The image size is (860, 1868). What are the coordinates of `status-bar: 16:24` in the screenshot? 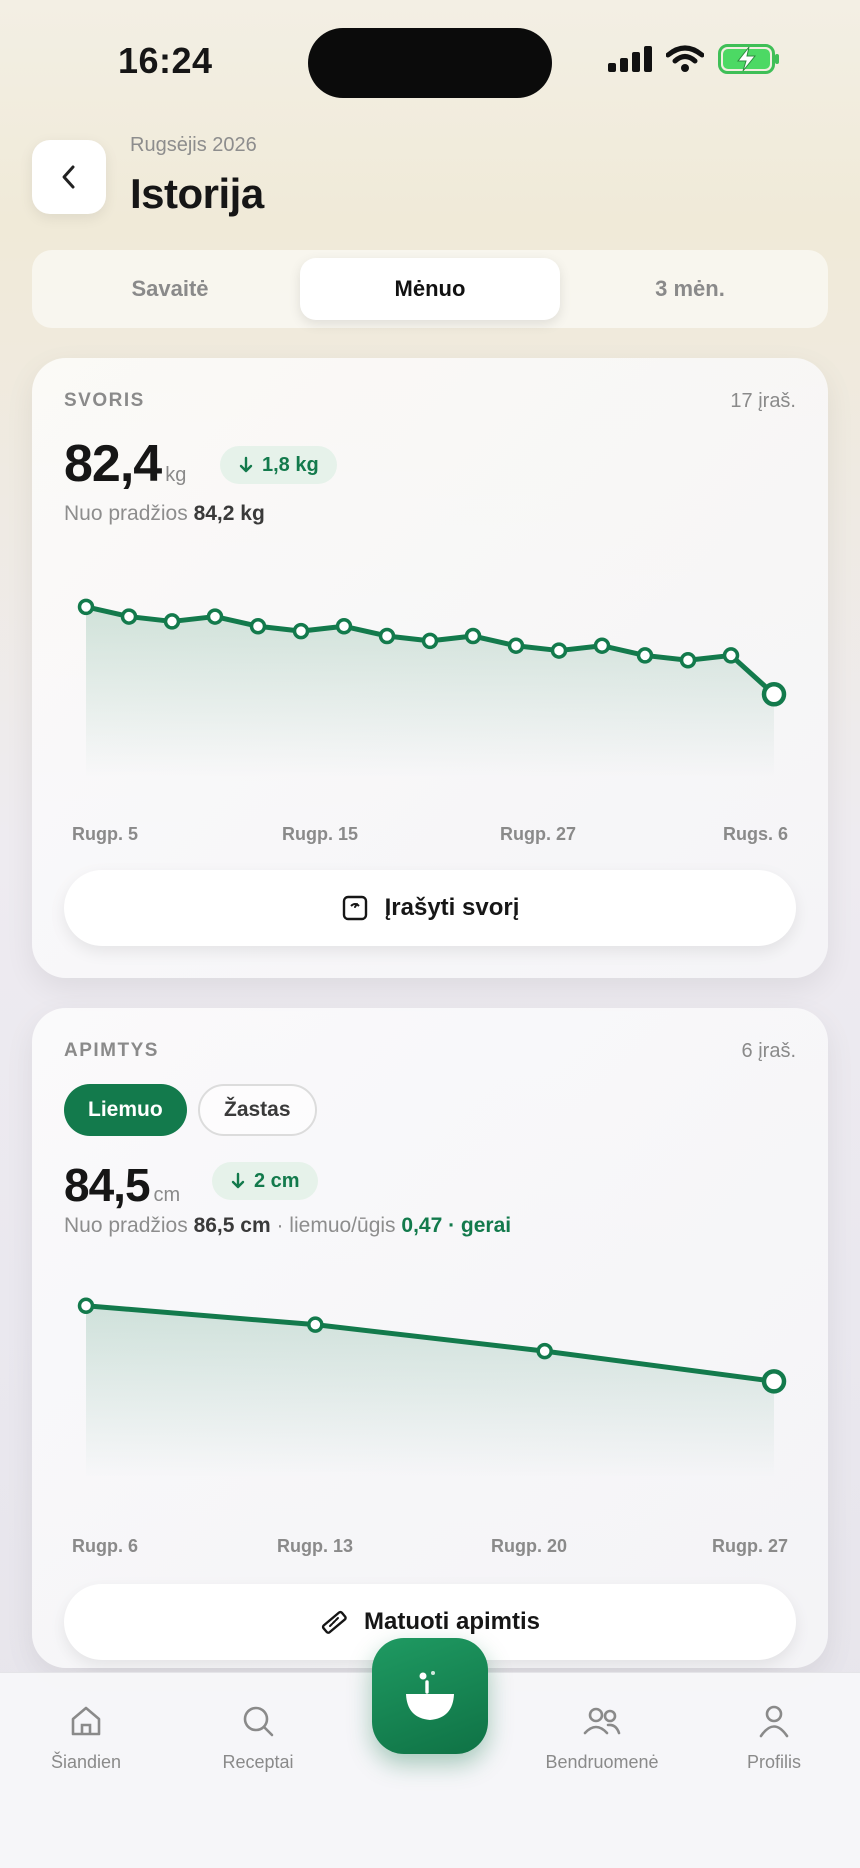 It's located at (430, 60).